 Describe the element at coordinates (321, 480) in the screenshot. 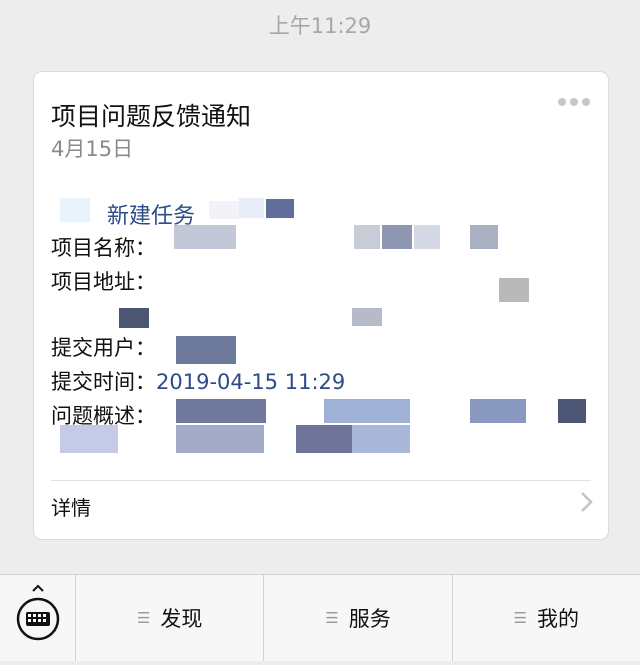

I see `card-divider` at that location.